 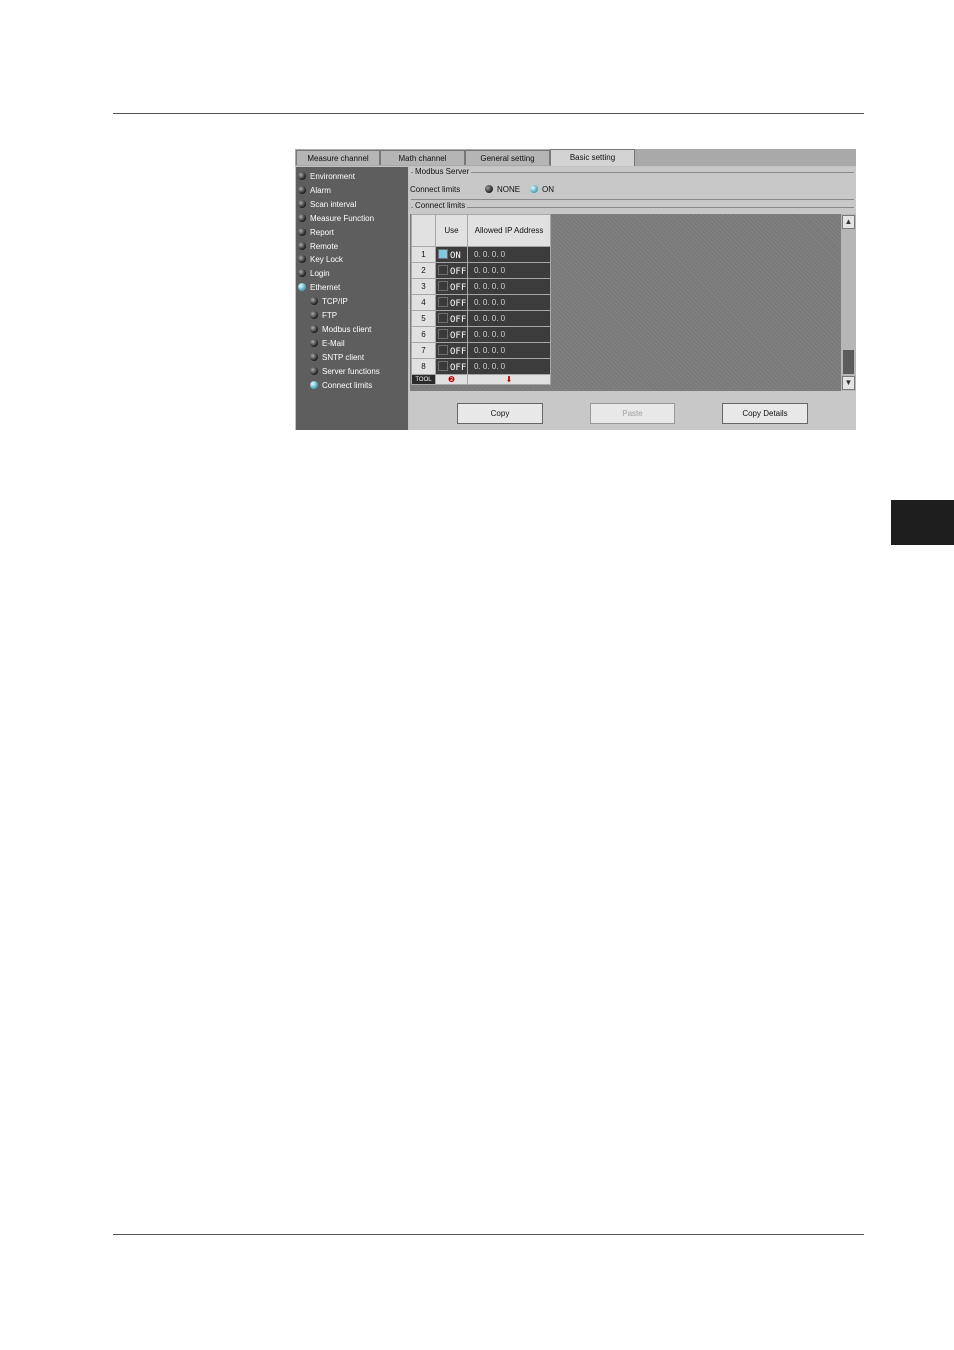 What do you see at coordinates (345, 371) in the screenshot?
I see `sidebar-item-server-functions: Server functions` at bounding box center [345, 371].